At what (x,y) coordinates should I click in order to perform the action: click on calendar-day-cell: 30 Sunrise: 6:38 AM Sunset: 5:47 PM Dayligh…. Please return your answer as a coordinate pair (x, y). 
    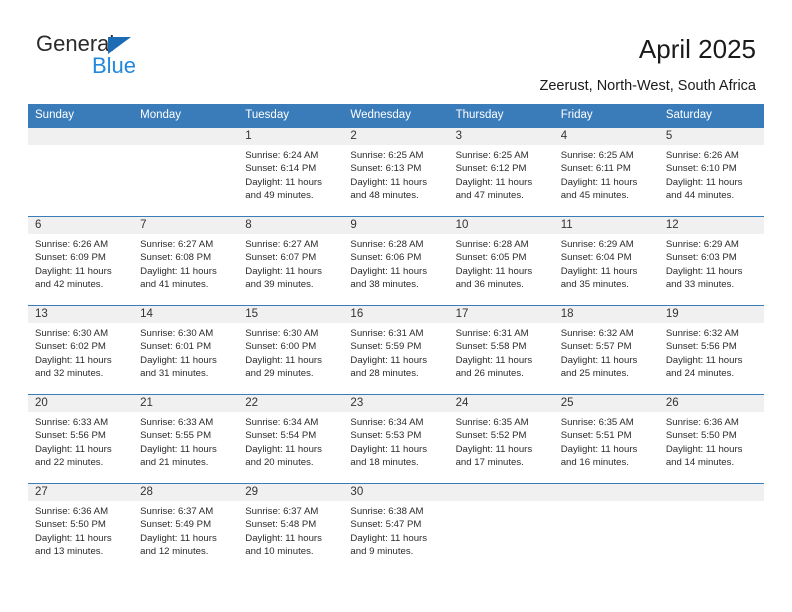
    Looking at the image, I should click on (396, 528).